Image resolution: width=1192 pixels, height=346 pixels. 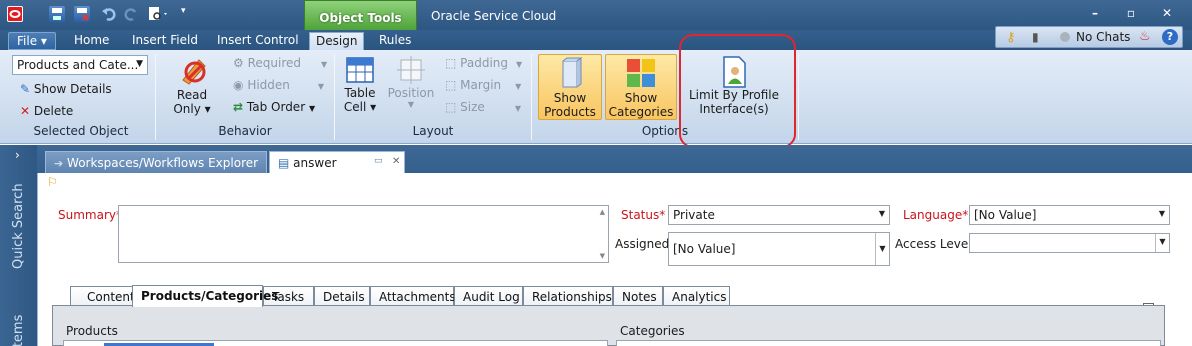 What do you see at coordinates (157, 14) in the screenshot?
I see `preview-icon` at bounding box center [157, 14].